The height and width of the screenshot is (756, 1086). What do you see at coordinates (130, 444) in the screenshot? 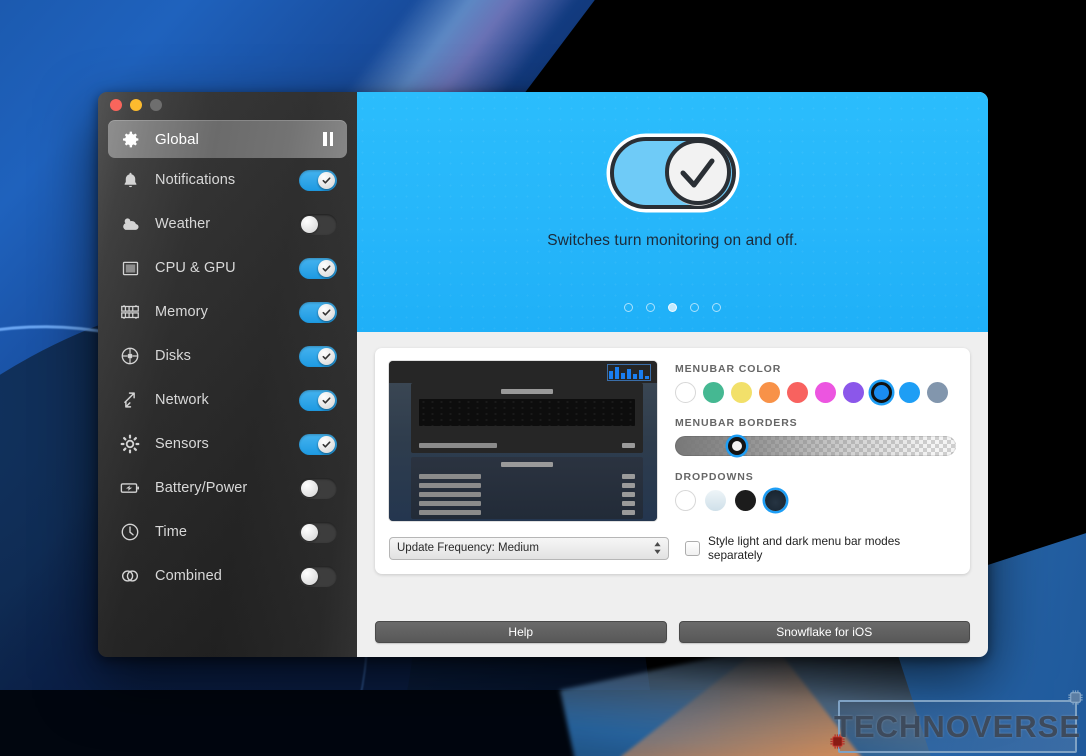
I see `sensor-icon` at bounding box center [130, 444].